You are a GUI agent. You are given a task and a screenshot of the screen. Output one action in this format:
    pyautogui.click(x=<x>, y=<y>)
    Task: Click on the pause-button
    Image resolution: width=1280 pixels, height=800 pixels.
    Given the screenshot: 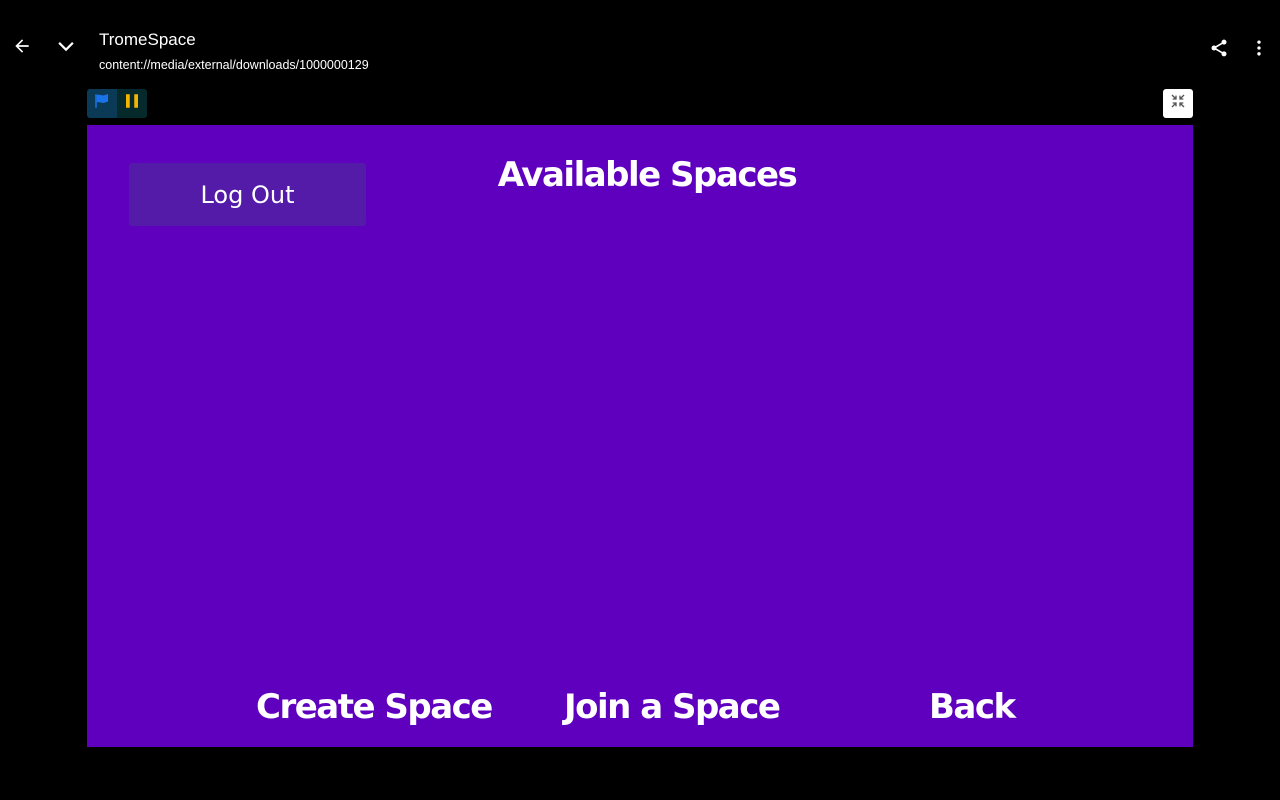 What is the action you would take?
    pyautogui.click(x=132, y=103)
    